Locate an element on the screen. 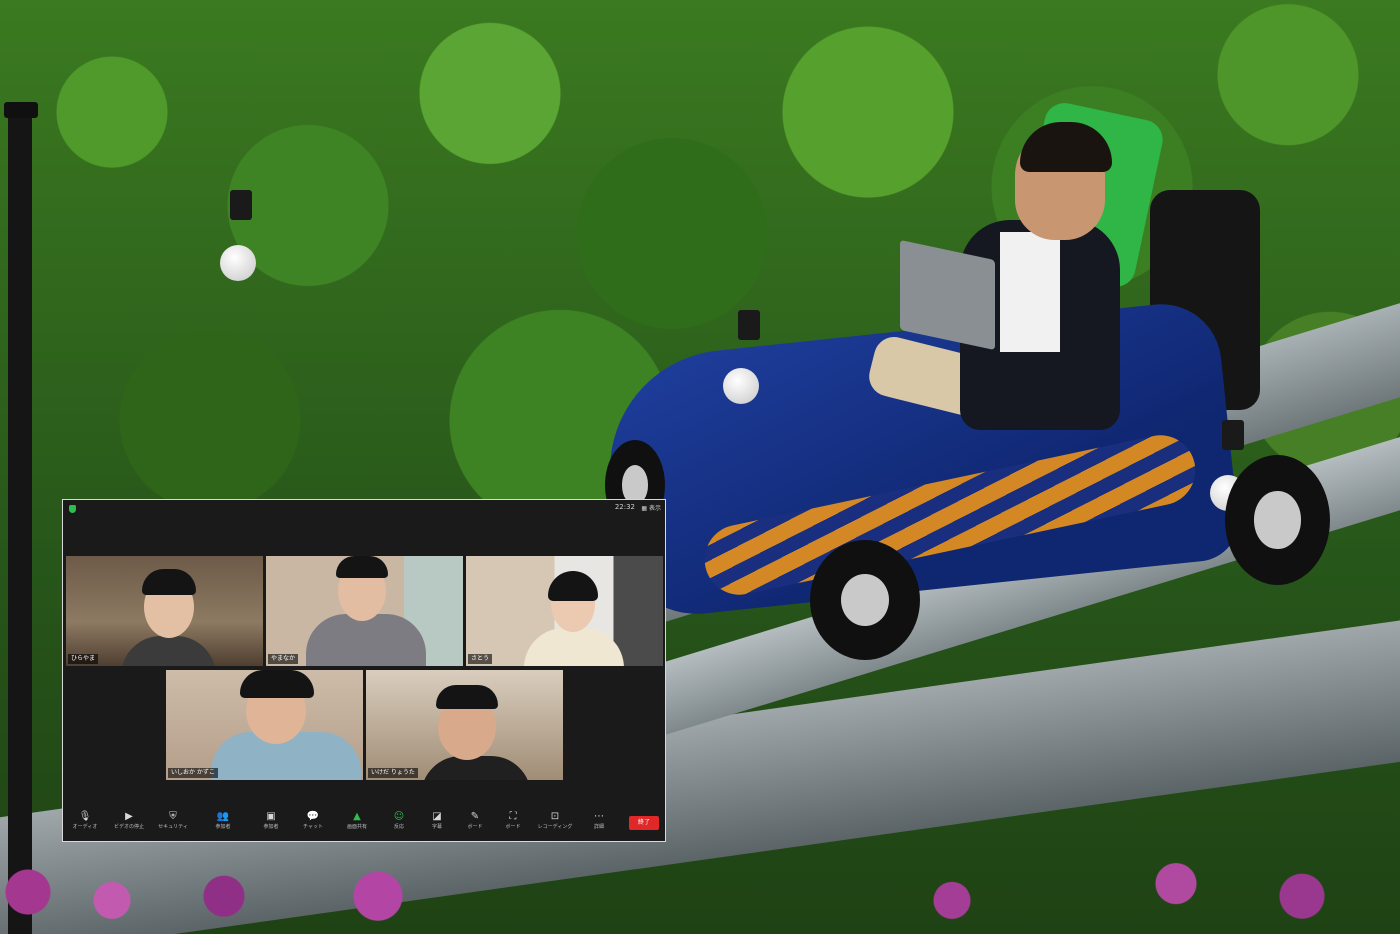  hanging-light-bulb is located at coordinates (238, 263).